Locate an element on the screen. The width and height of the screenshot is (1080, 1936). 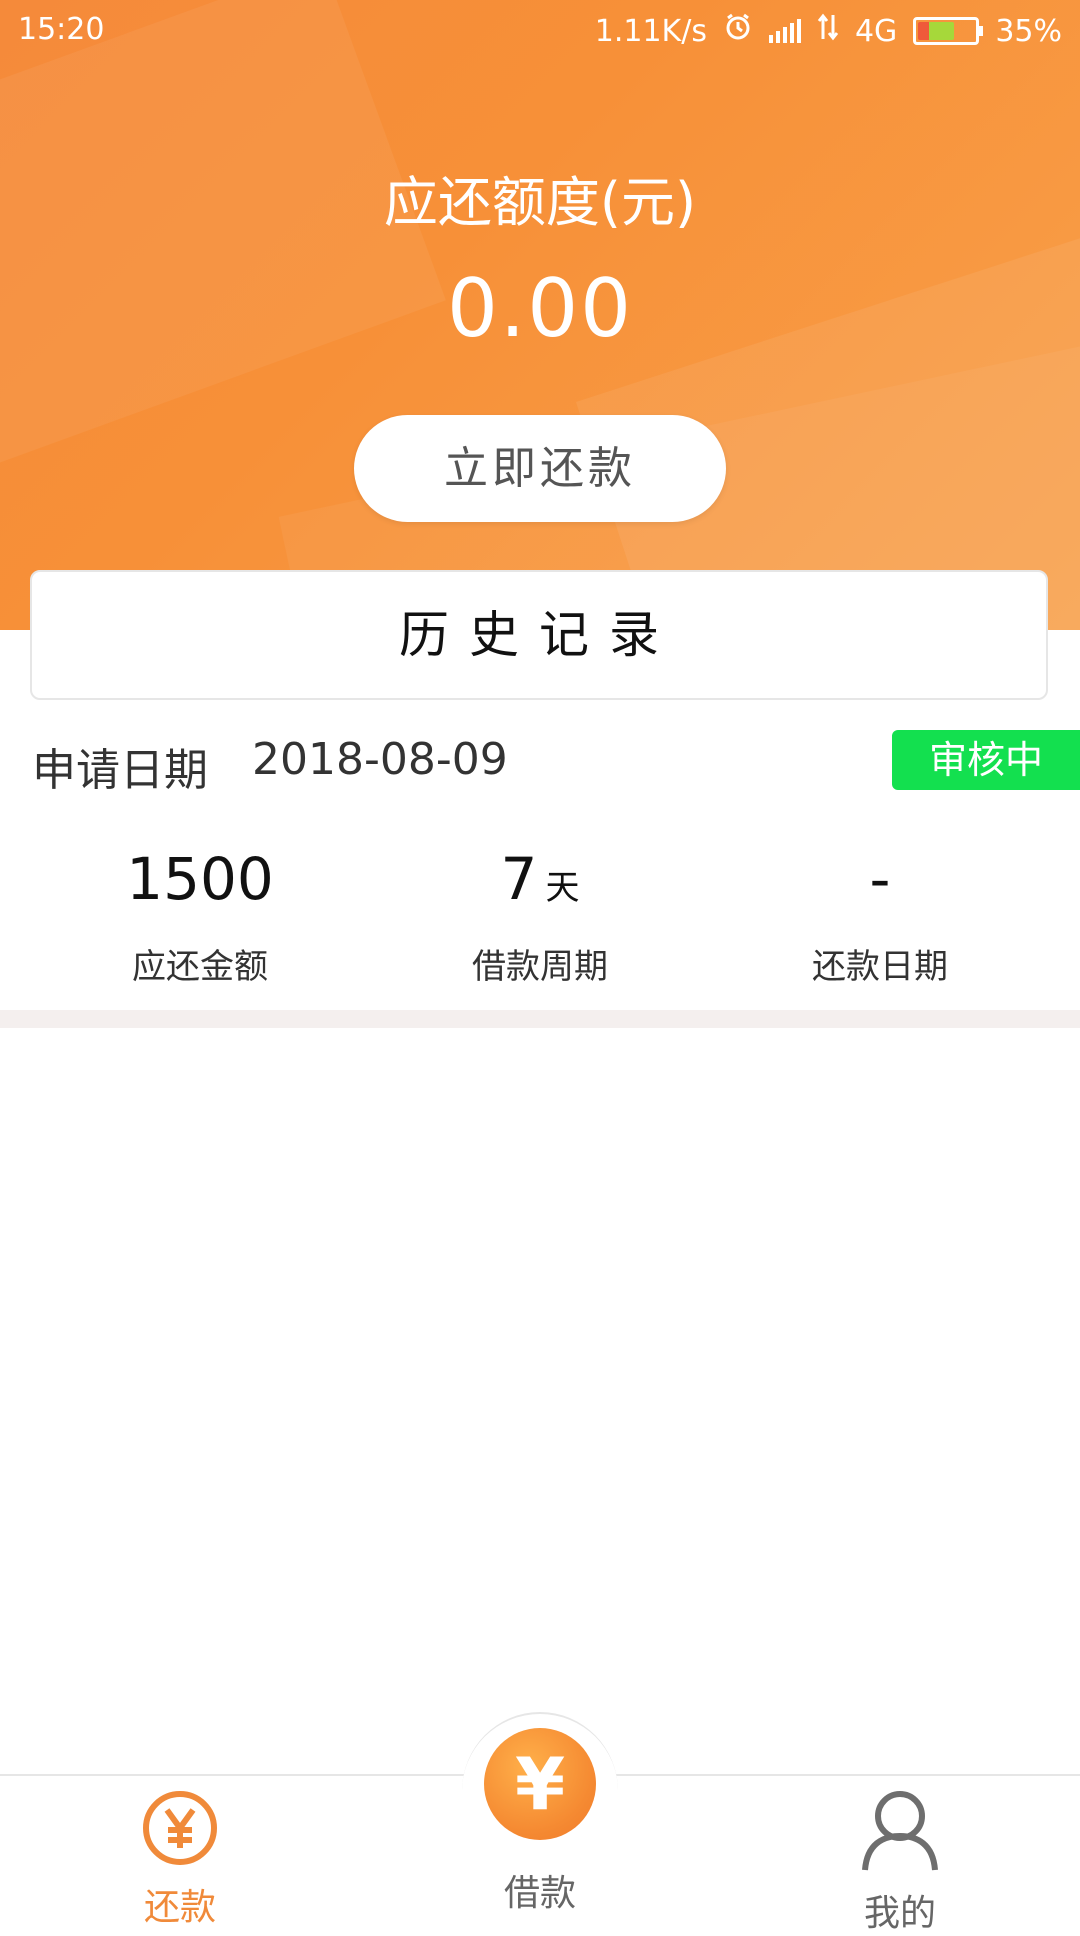
status-bar: 15:20 1.11K/s 4G 35% is located at coordinates (540, 32).